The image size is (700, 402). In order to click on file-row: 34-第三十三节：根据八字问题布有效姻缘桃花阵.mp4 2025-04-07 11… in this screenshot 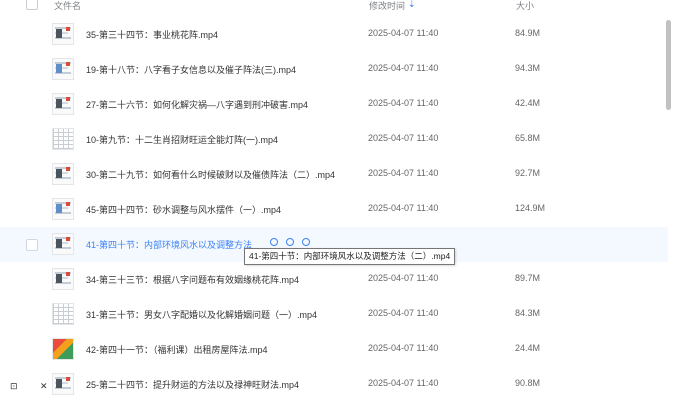, I will do `click(334, 279)`.